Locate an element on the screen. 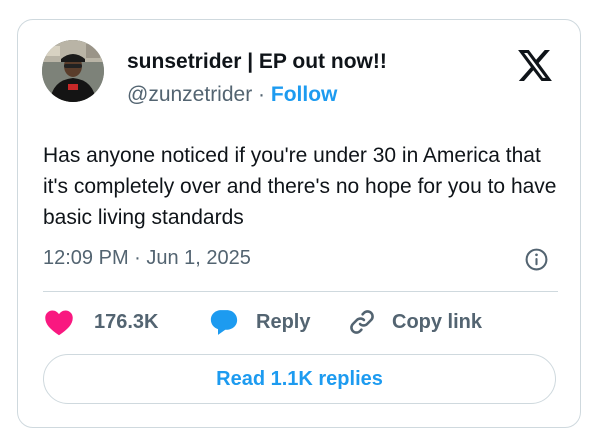 This screenshot has width=600, height=447. reply-button: Reply is located at coordinates (259, 322).